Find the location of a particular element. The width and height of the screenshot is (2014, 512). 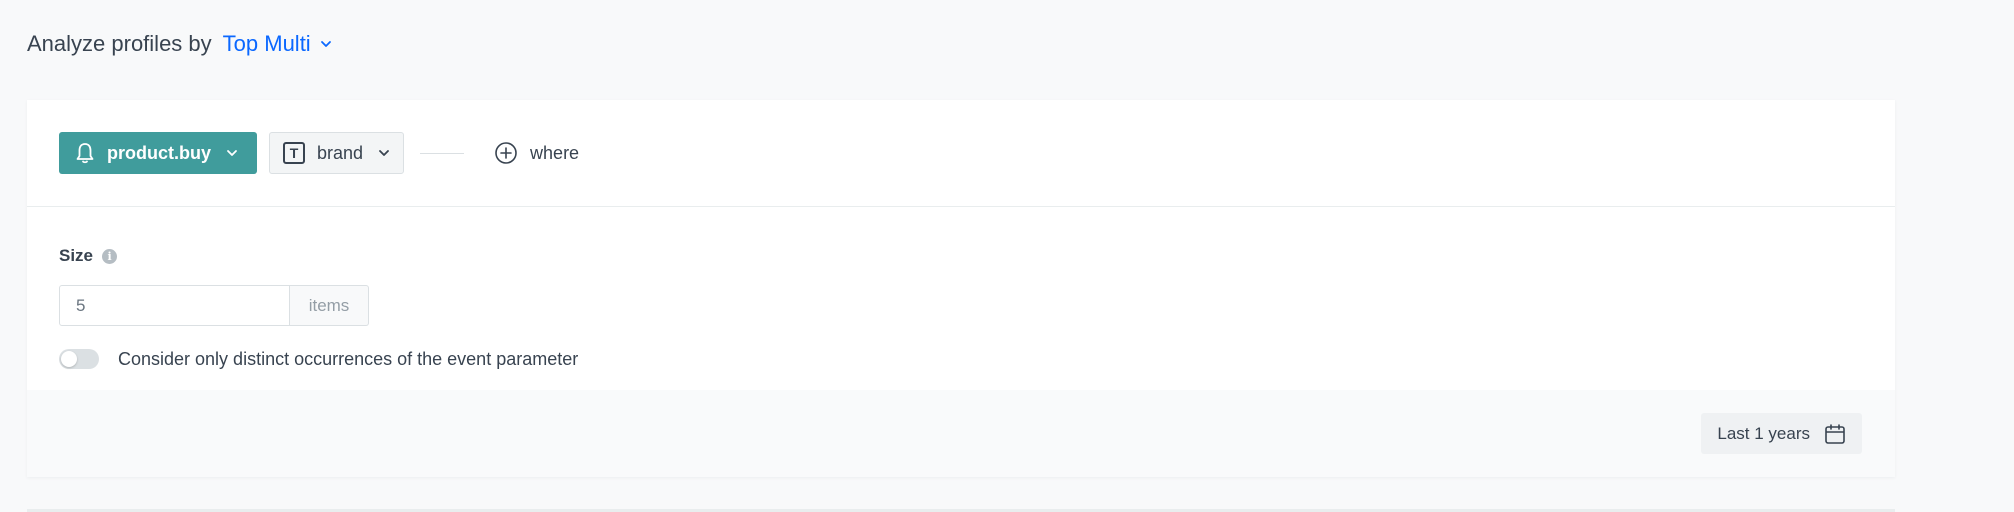

size-input is located at coordinates (174, 305).